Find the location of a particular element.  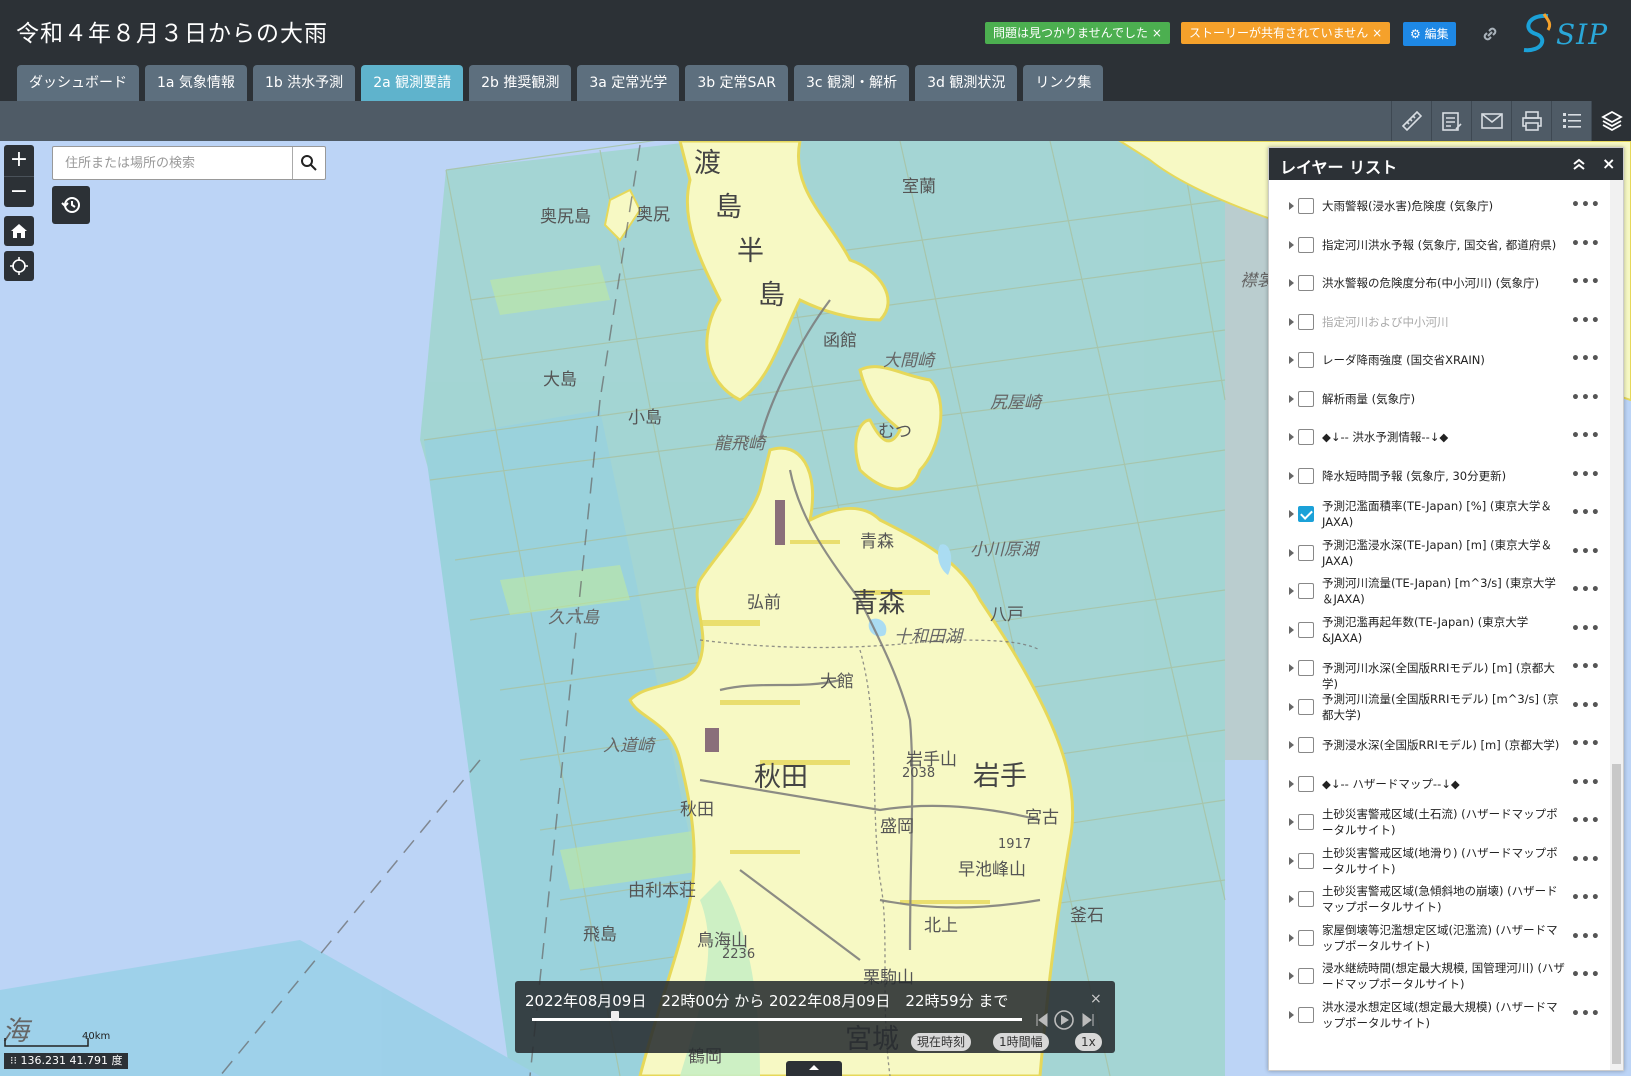

link-icon is located at coordinates (1490, 34).